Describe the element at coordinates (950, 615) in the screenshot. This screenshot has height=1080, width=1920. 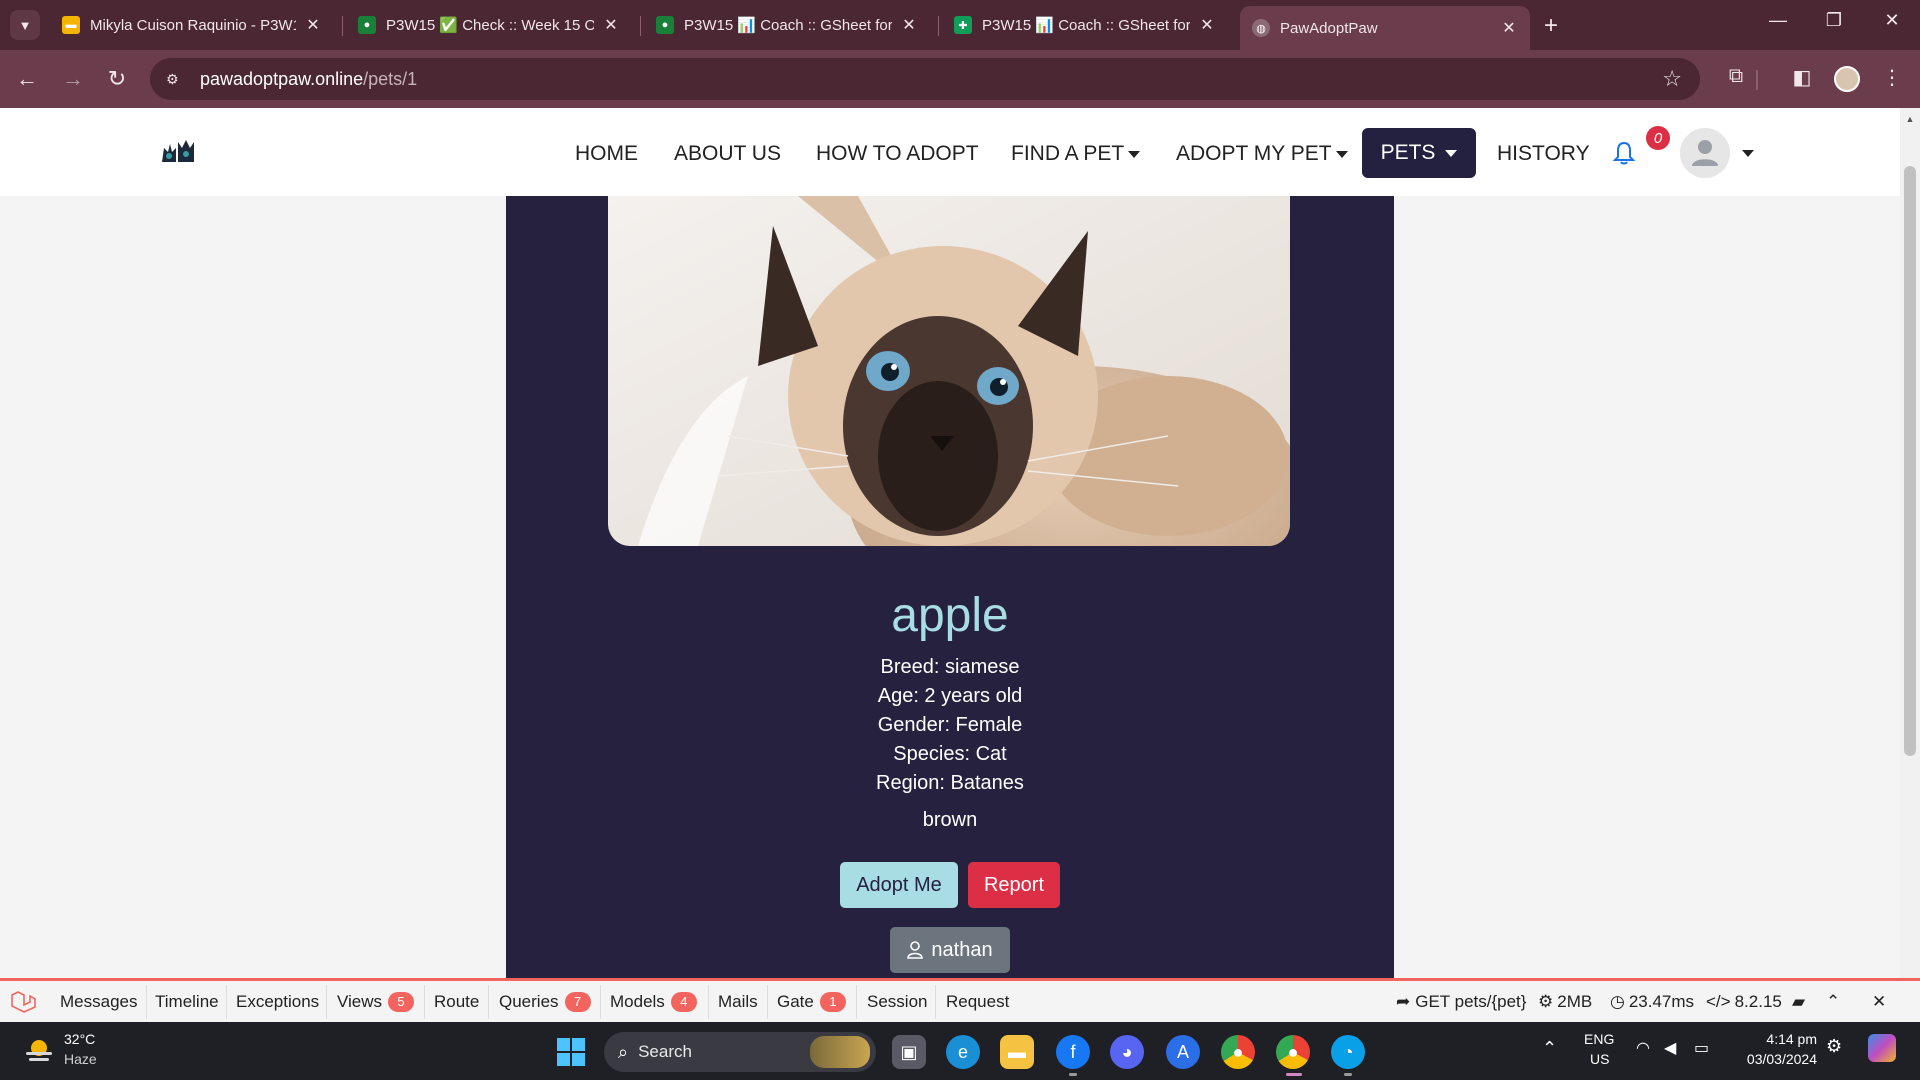
I see `pet-name: apple` at that location.